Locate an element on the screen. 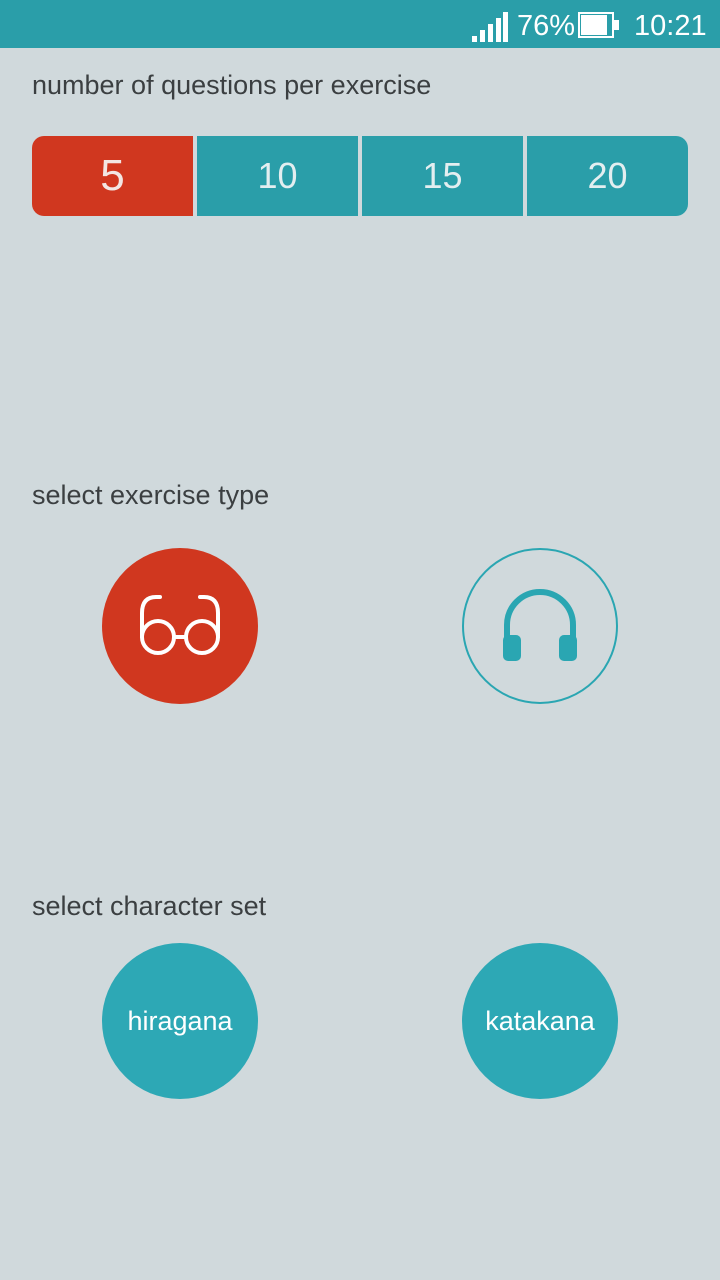 The width and height of the screenshot is (720, 1280). glasses-icon is located at coordinates (180, 625).